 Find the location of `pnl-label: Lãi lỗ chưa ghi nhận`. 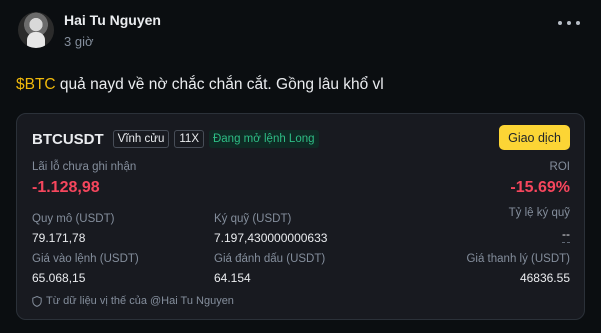

pnl-label: Lãi lỗ chưa ghi nhận is located at coordinates (84, 167).